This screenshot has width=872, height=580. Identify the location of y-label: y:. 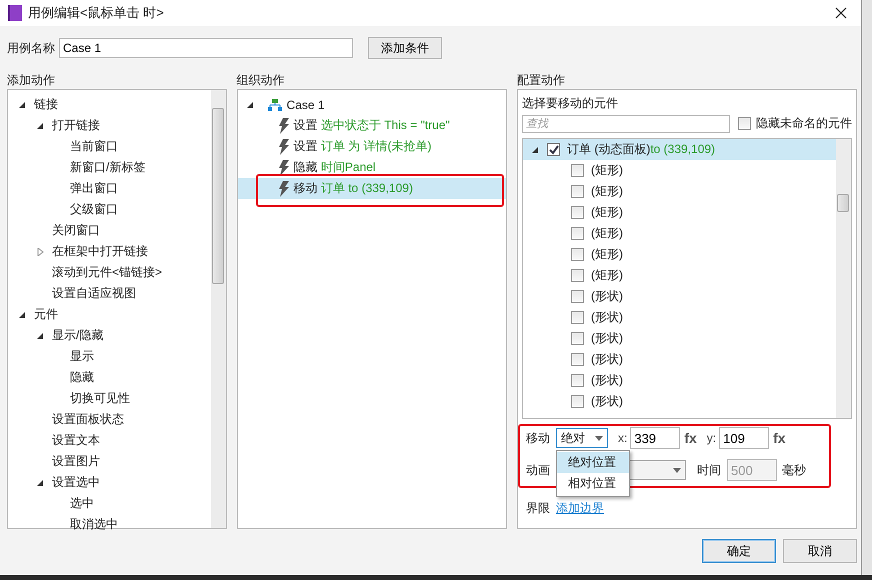
(711, 438).